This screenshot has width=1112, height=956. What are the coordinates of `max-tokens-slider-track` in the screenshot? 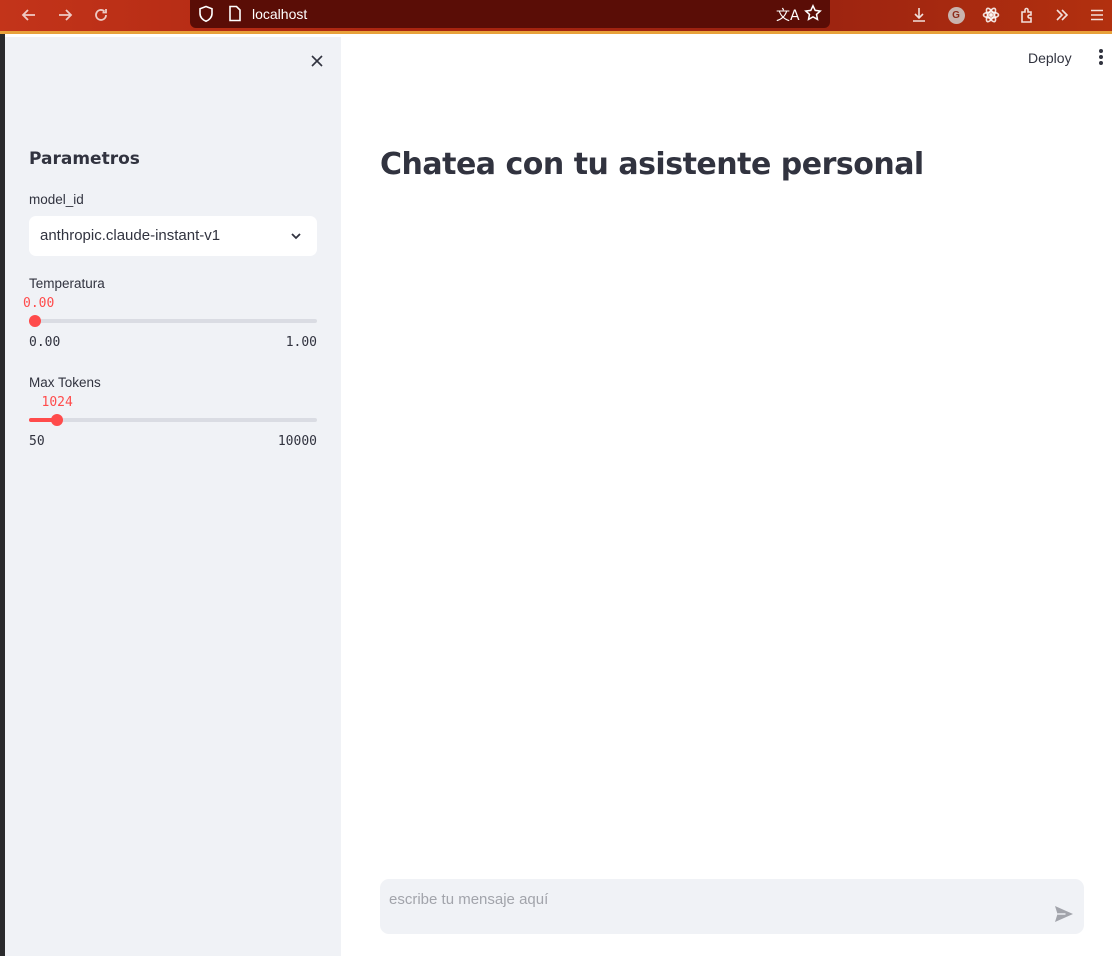 It's located at (173, 420).